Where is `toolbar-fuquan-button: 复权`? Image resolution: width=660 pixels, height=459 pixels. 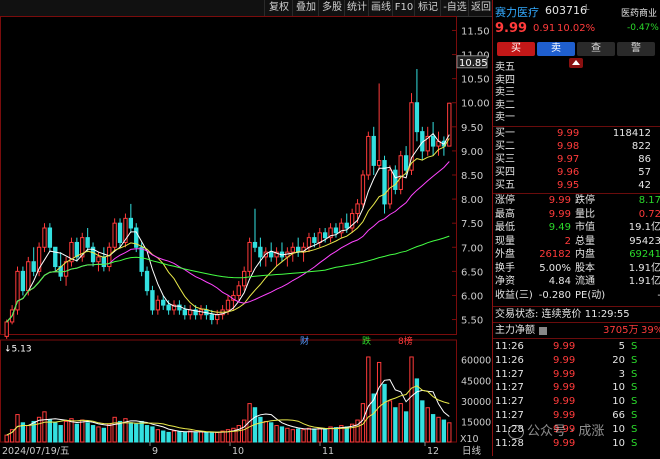
toolbar-fuquan-button: 复权 is located at coordinates (278, 8).